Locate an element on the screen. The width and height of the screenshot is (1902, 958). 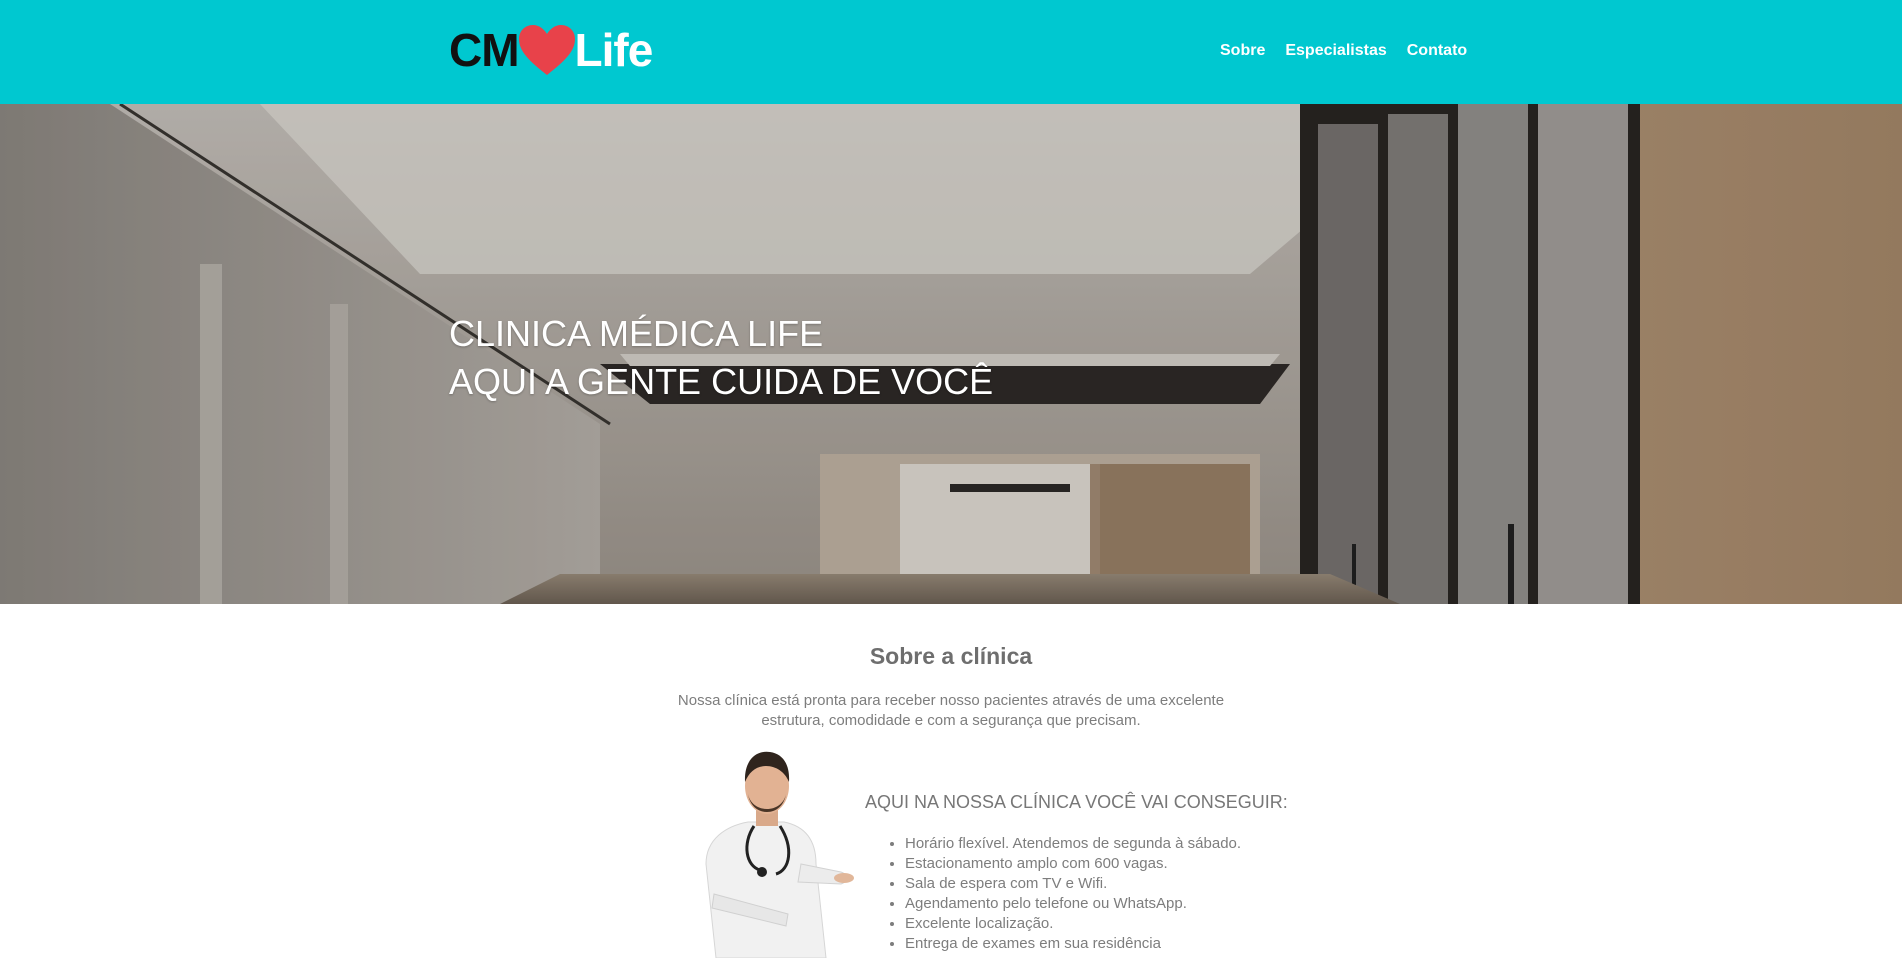
list-item: Excelente localização. is located at coordinates (1073, 924).